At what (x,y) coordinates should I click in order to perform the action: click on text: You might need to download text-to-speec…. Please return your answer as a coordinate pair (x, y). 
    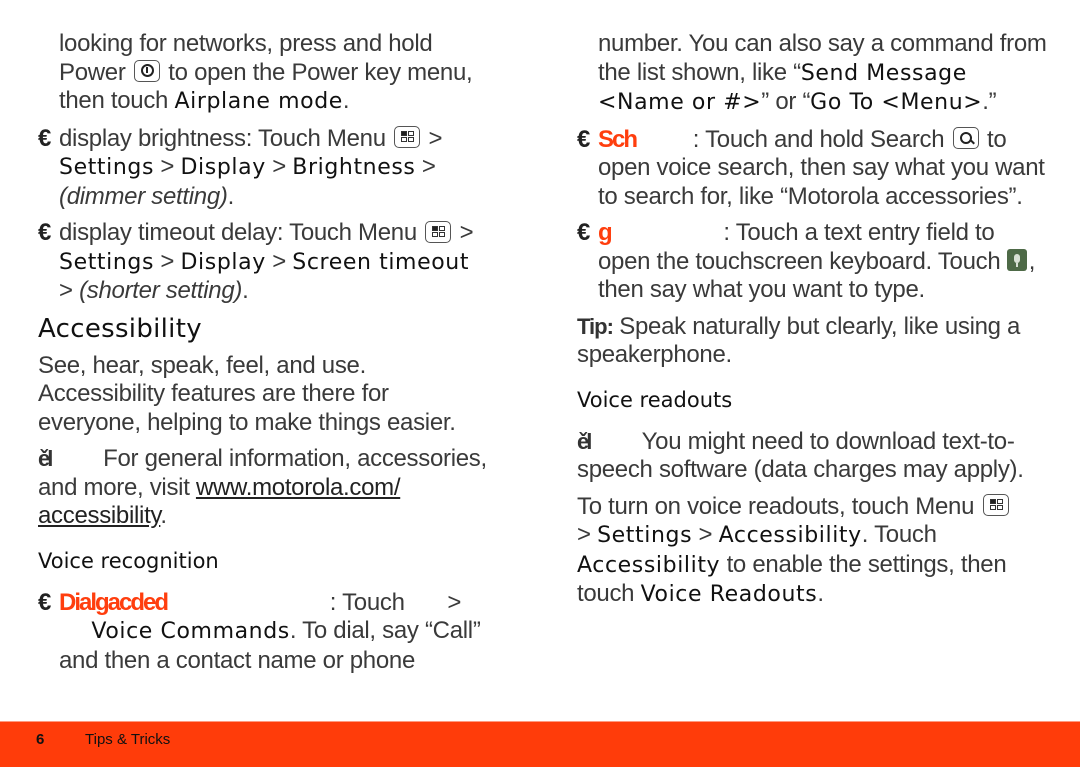
    Looking at the image, I should click on (800, 455).